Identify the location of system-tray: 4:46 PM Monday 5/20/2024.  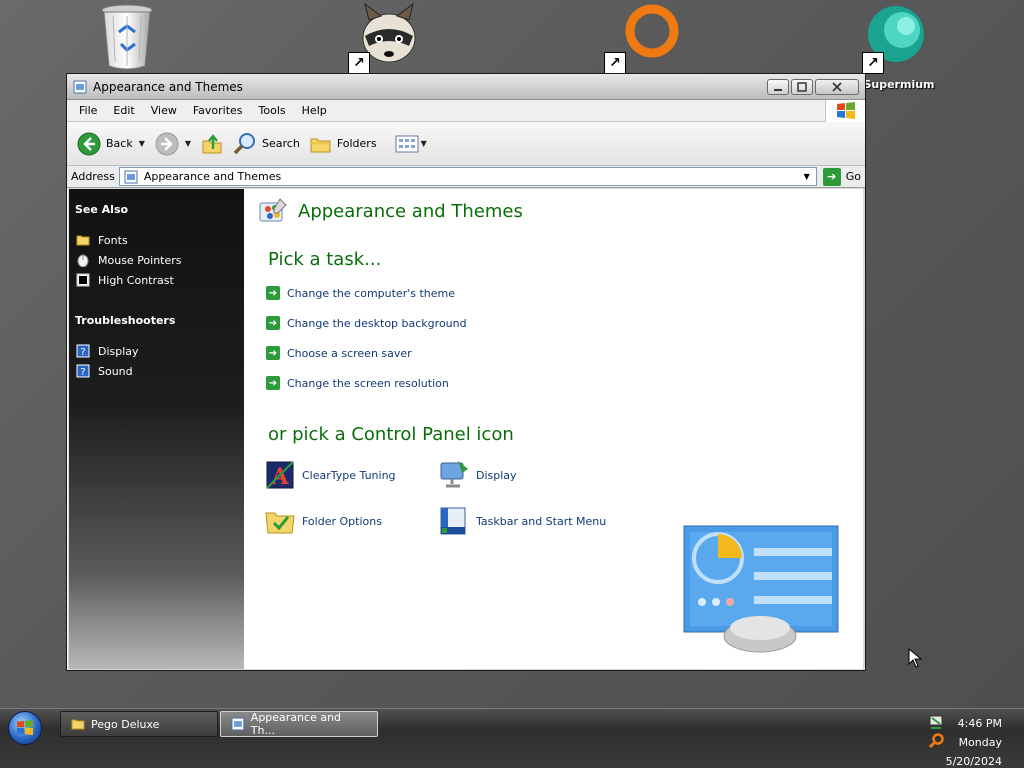
(972, 739).